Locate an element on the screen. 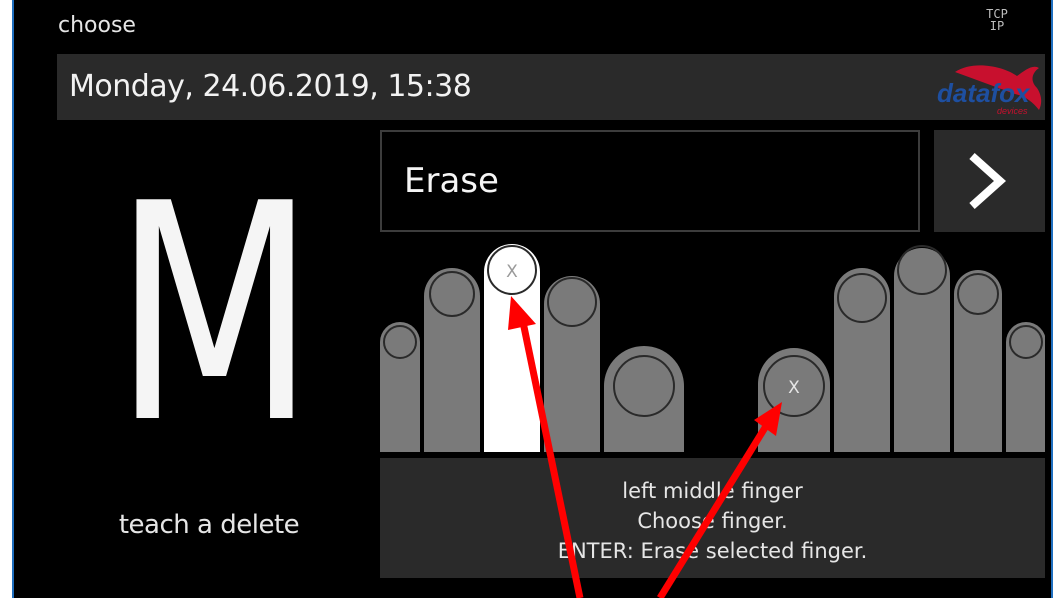 The height and width of the screenshot is (598, 1059). finger-right-little is located at coordinates (1025, 387).